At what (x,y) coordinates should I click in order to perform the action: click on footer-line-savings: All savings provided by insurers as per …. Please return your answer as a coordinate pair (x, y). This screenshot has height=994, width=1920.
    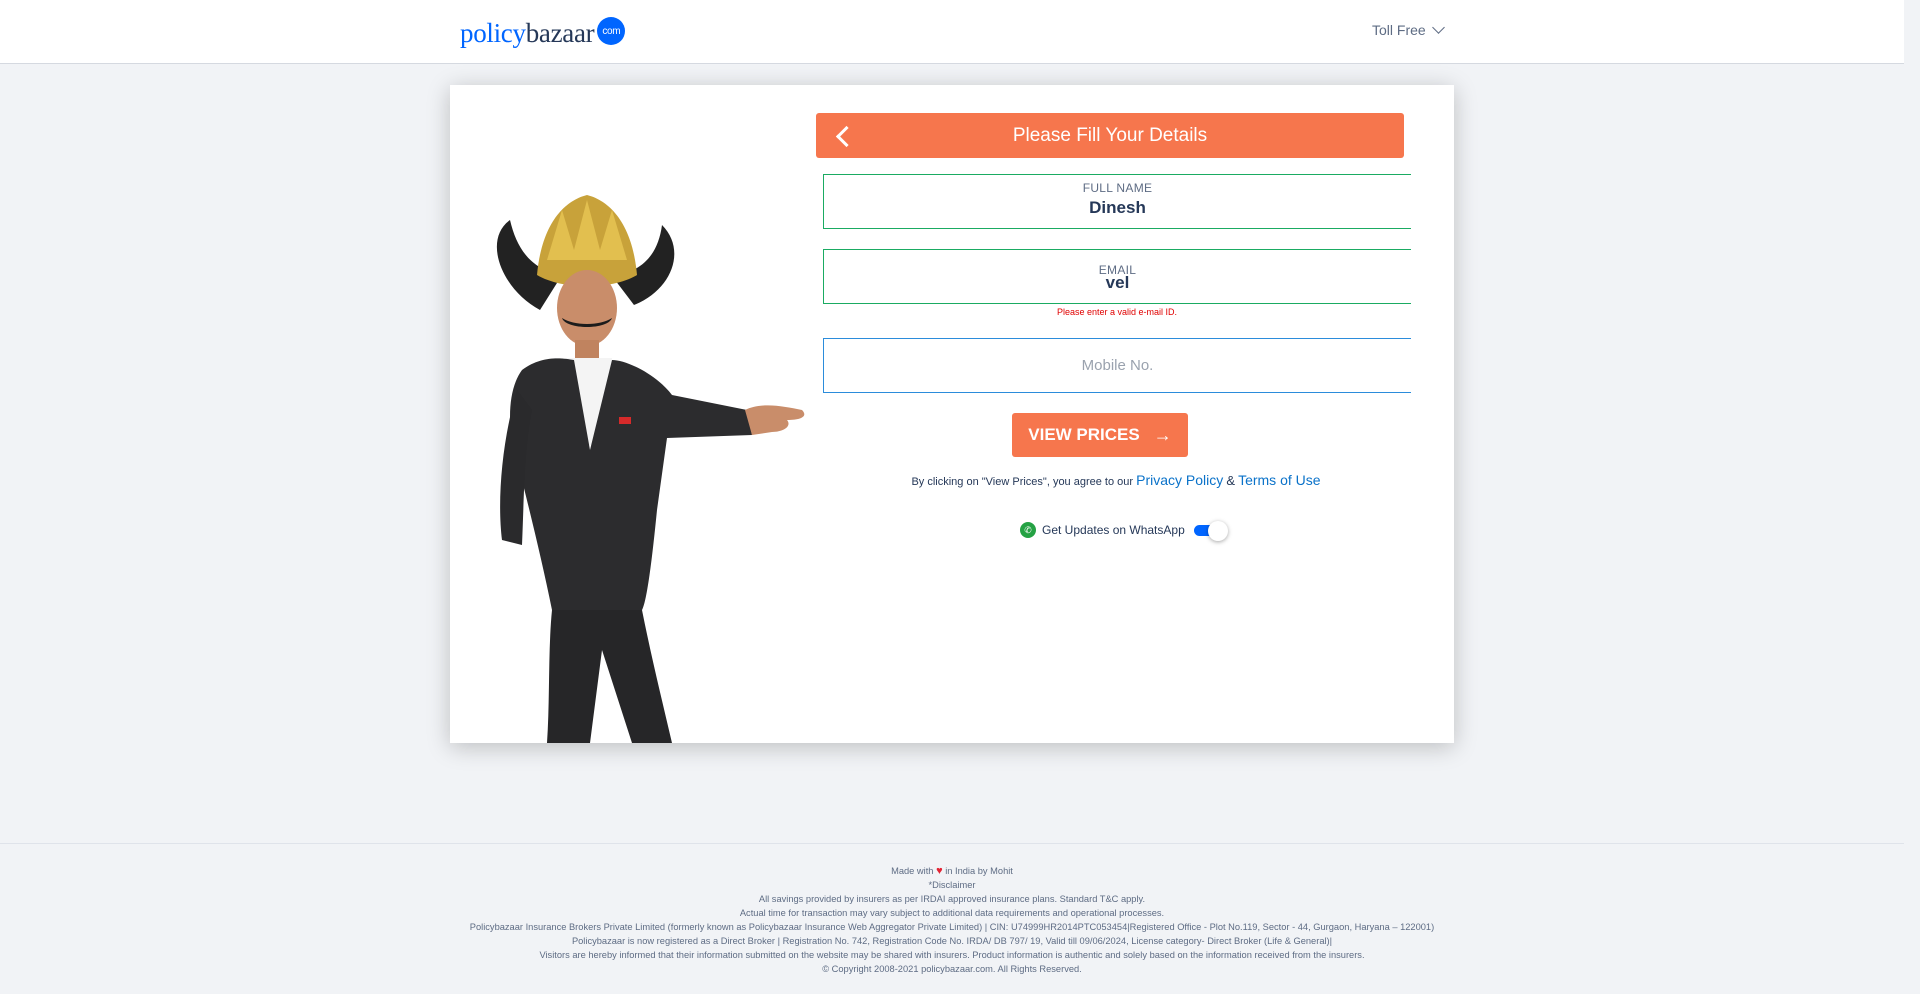
    Looking at the image, I should click on (952, 899).